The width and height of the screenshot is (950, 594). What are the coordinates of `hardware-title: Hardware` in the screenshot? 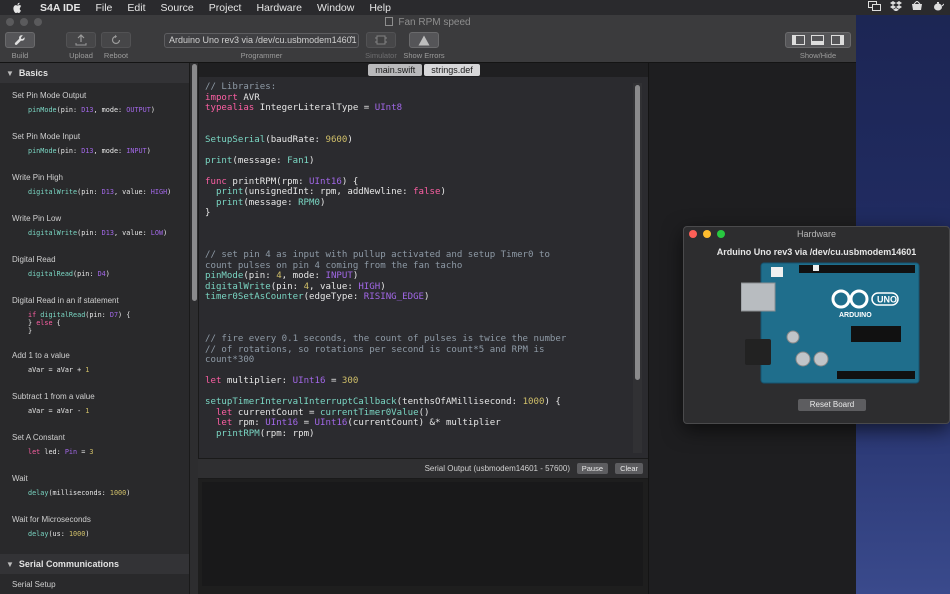 It's located at (816, 234).